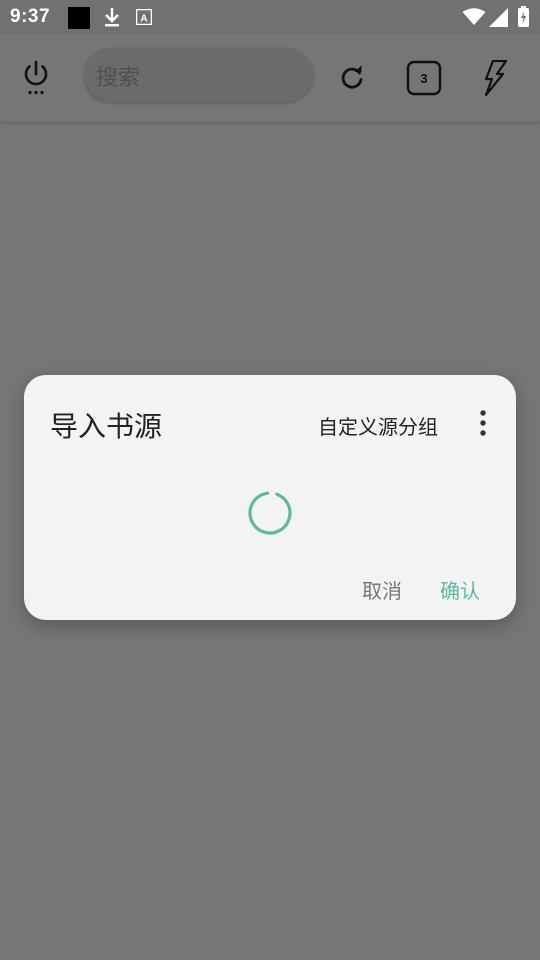 This screenshot has height=960, width=540. Describe the element at coordinates (460, 589) in the screenshot. I see `confirm-button: 确认` at that location.